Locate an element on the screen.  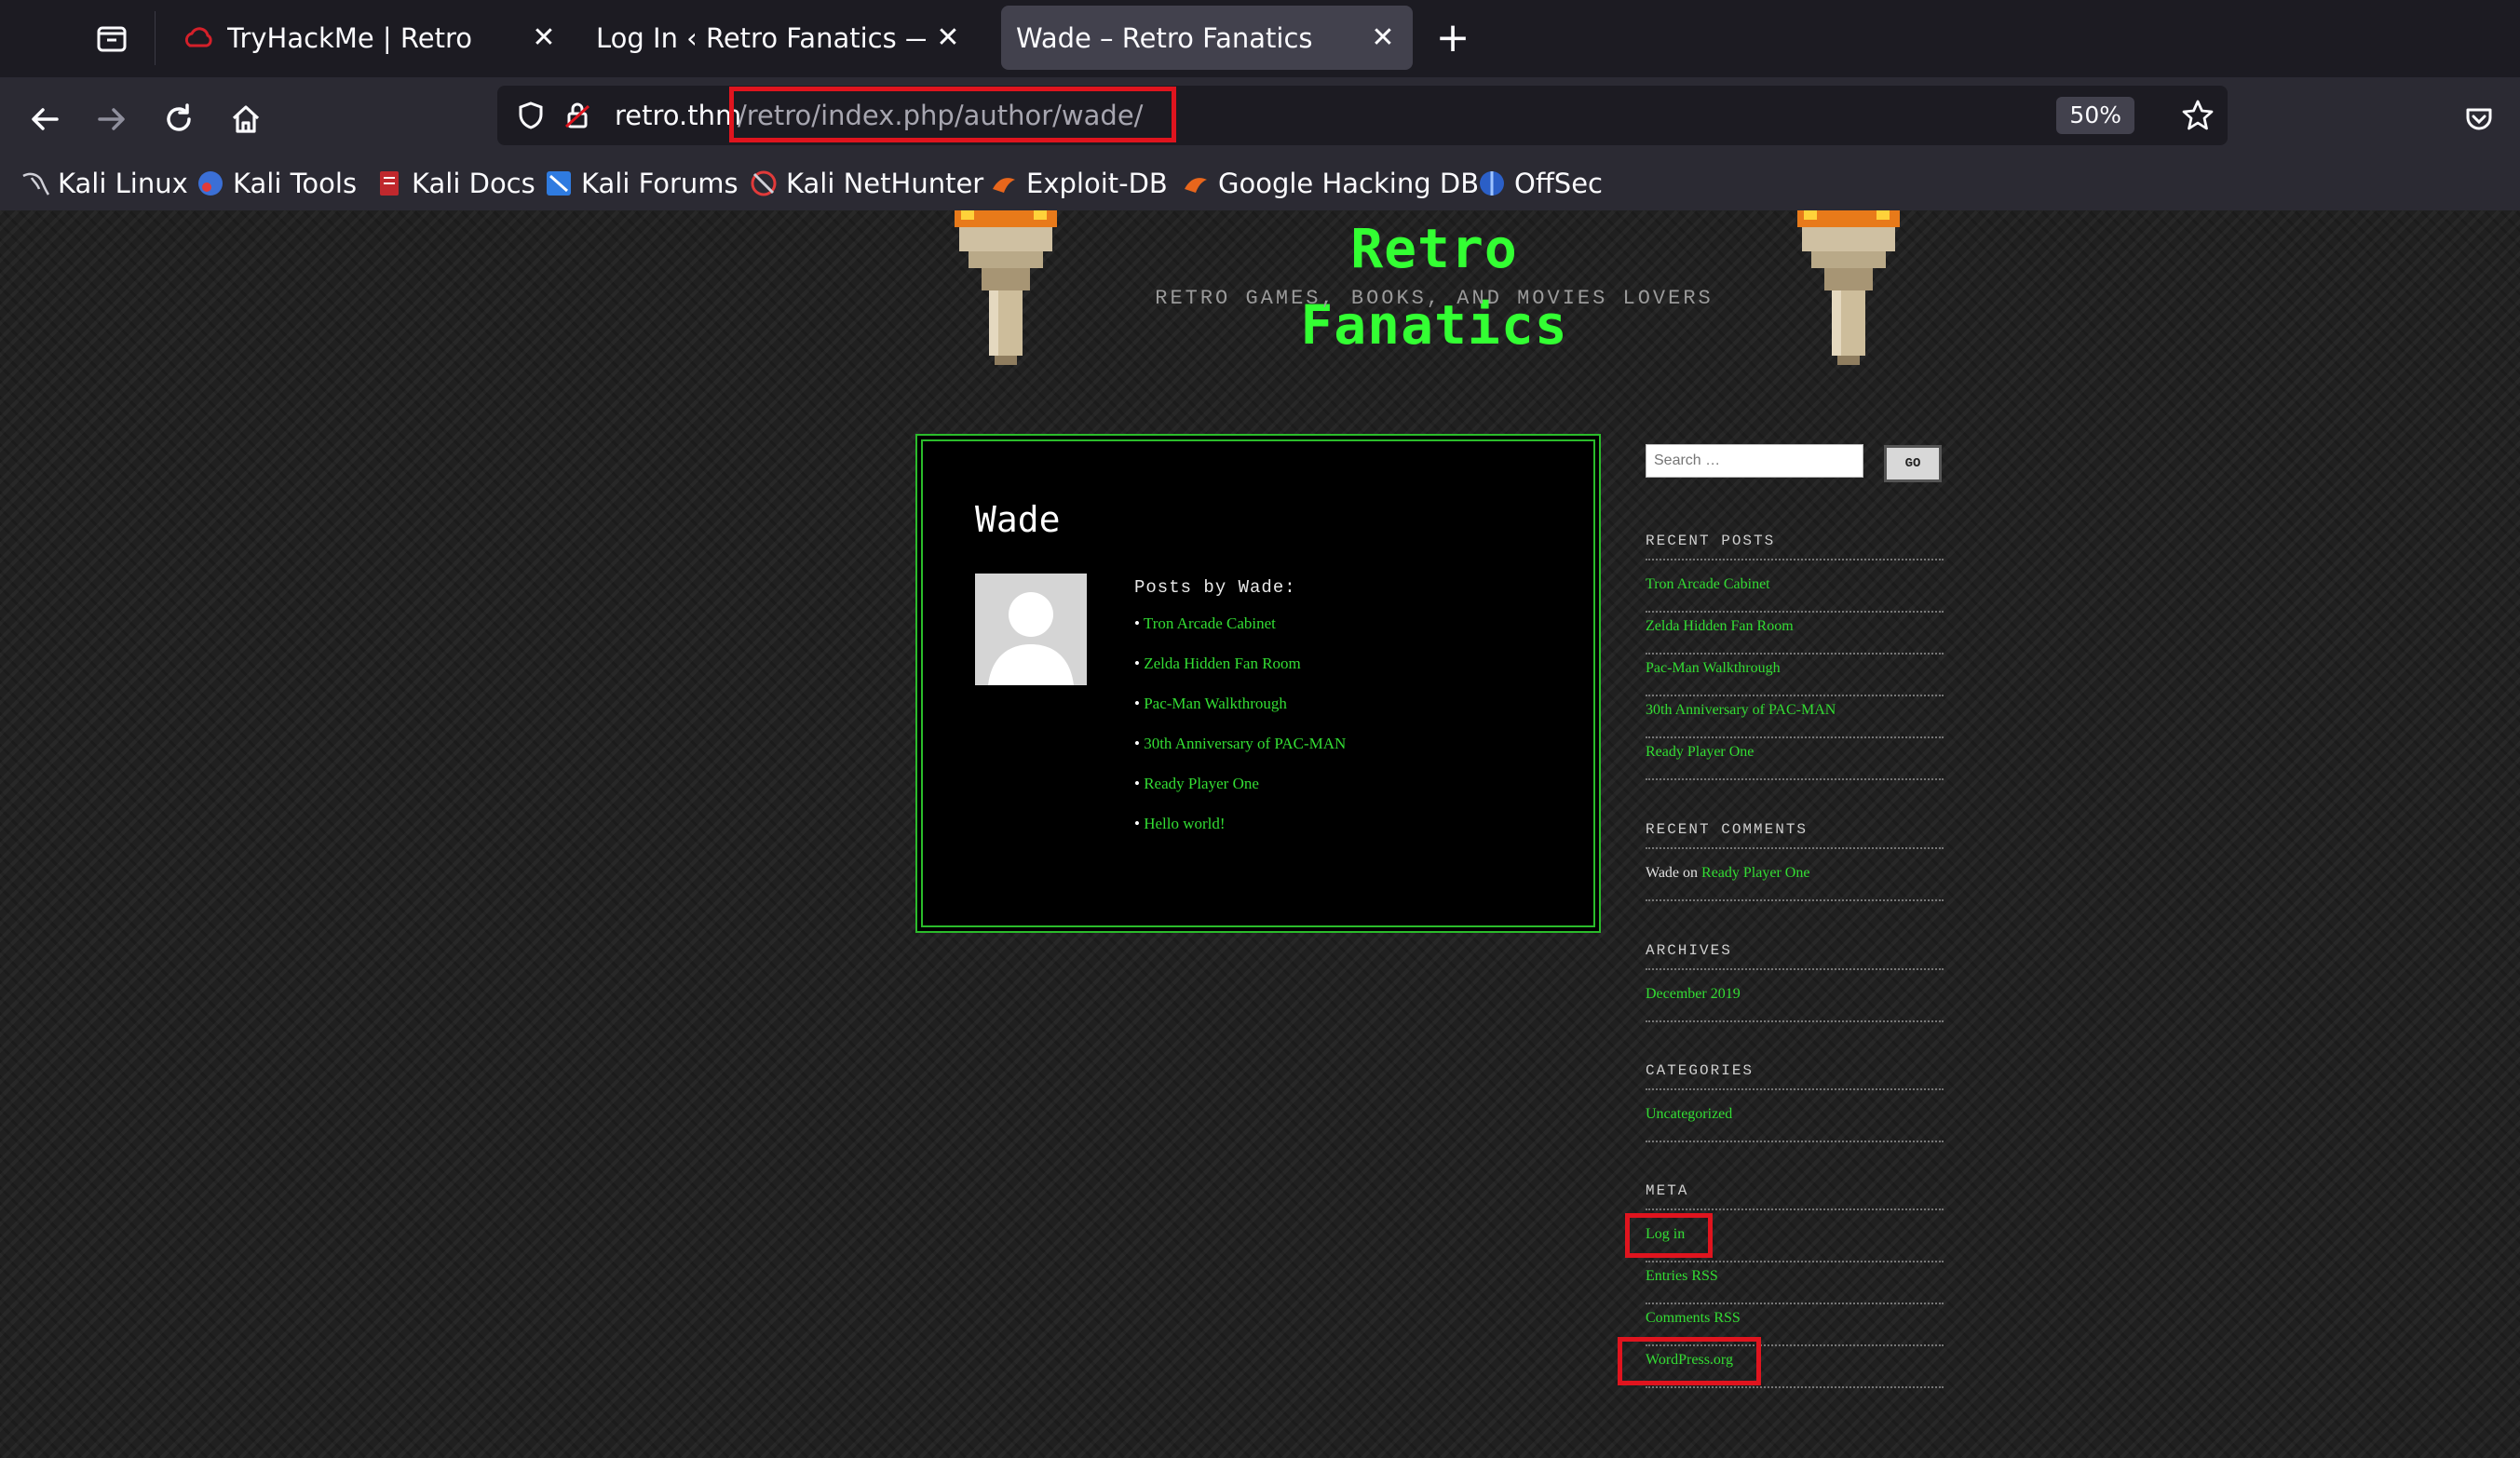
recent-comment-item: Wade on Ready Player One is located at coordinates (1795, 880).